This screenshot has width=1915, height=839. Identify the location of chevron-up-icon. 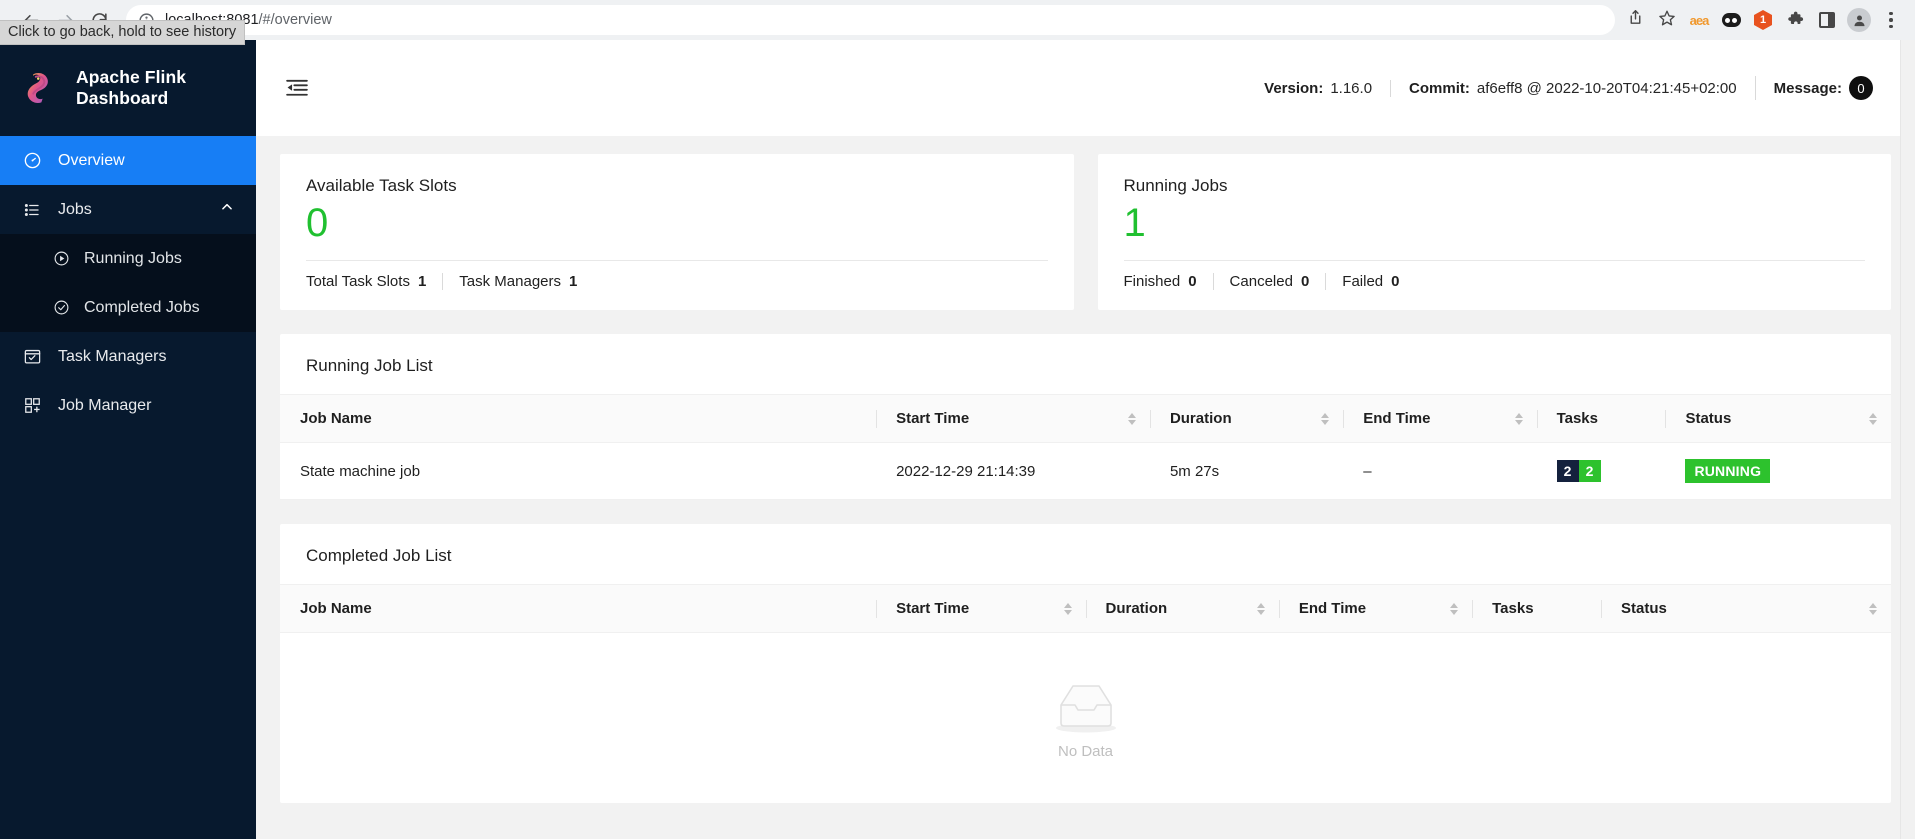
(227, 209).